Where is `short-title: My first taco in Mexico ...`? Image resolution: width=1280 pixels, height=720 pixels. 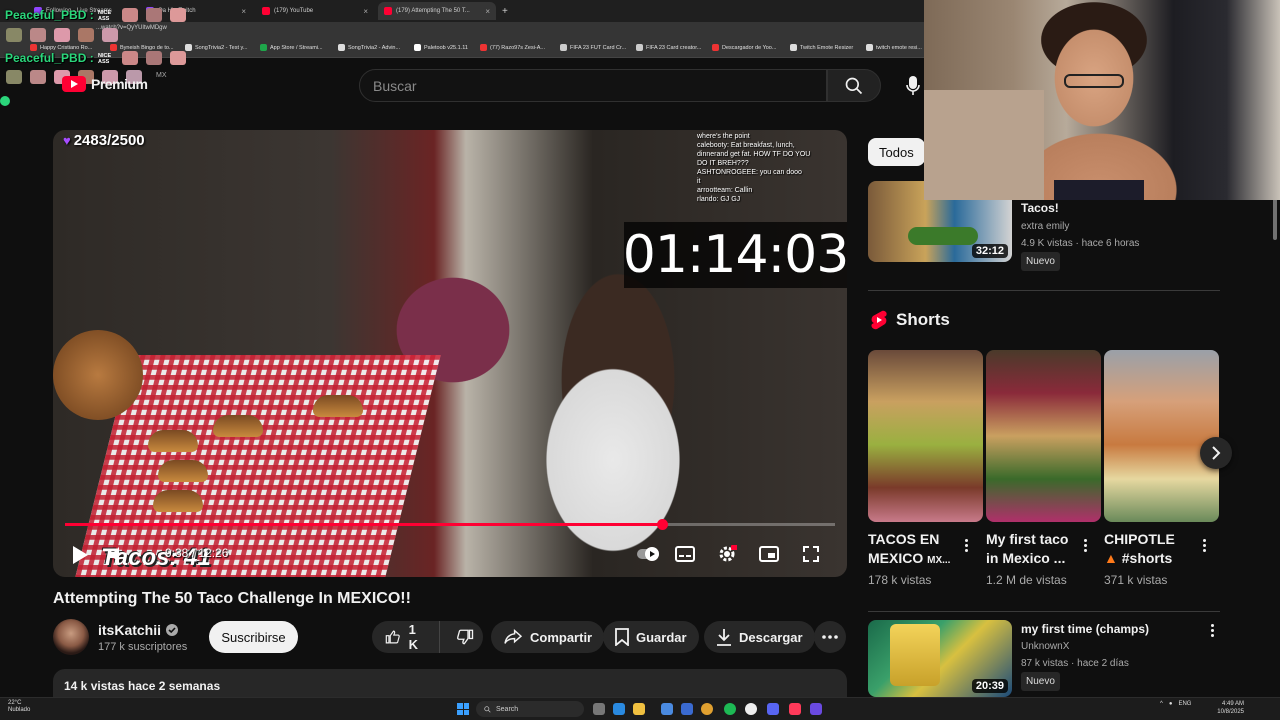
short-title: My first taco in Mexico ... is located at coordinates (1027, 549).